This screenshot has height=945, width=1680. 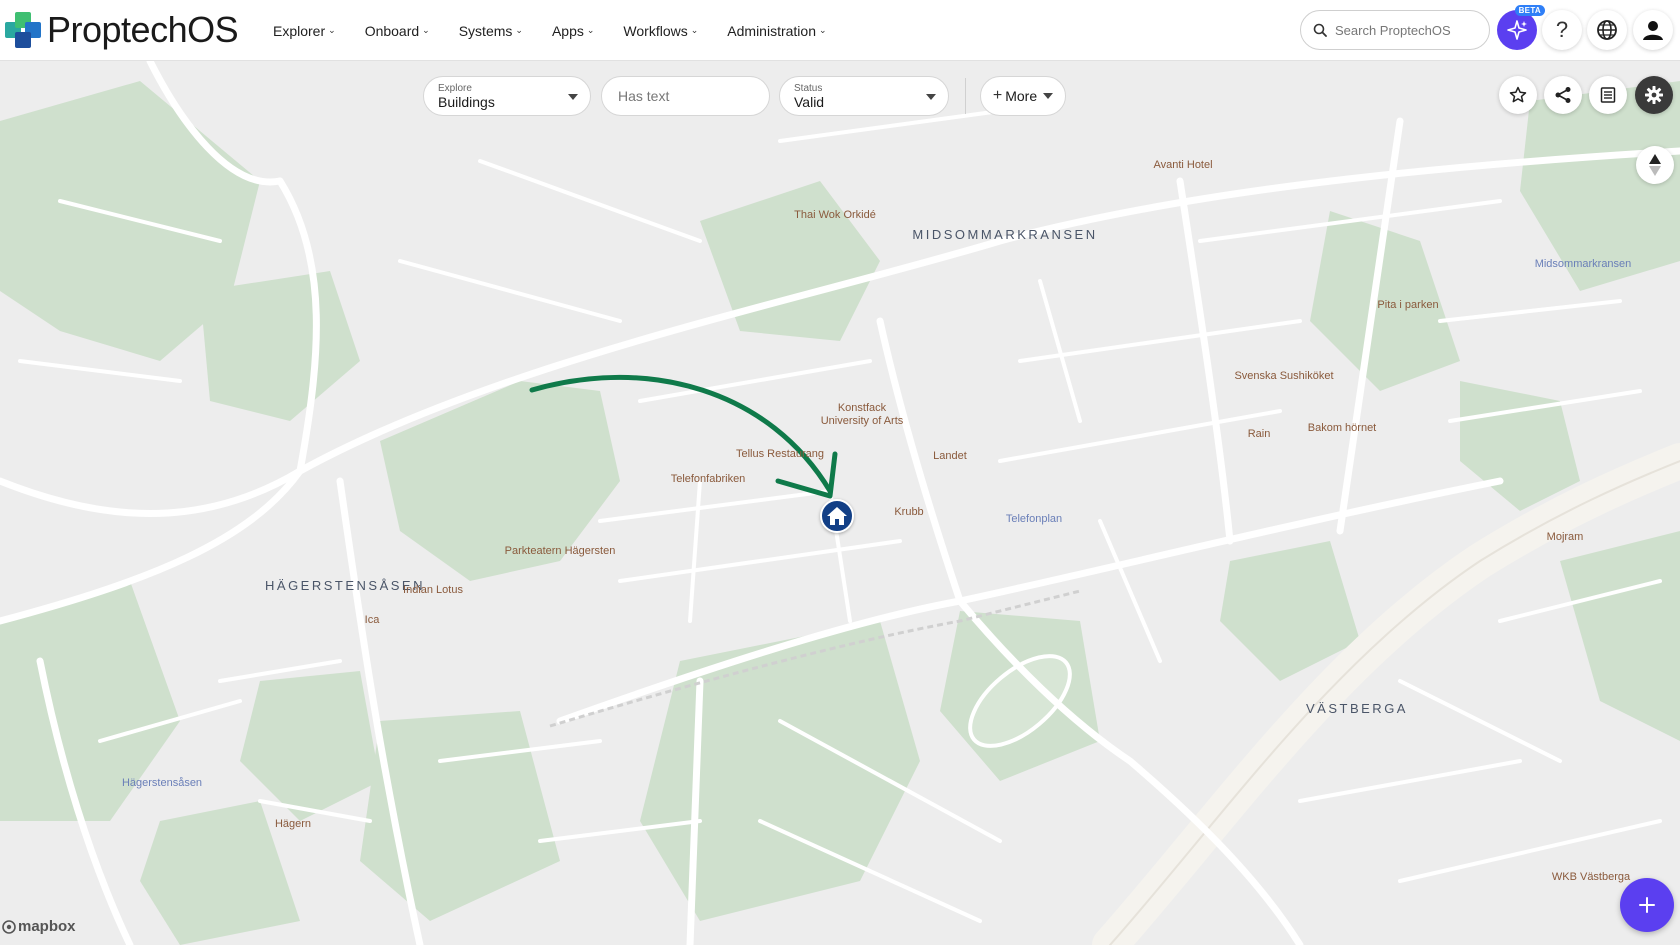 What do you see at coordinates (864, 96) in the screenshot?
I see `status-select: Status Valid` at bounding box center [864, 96].